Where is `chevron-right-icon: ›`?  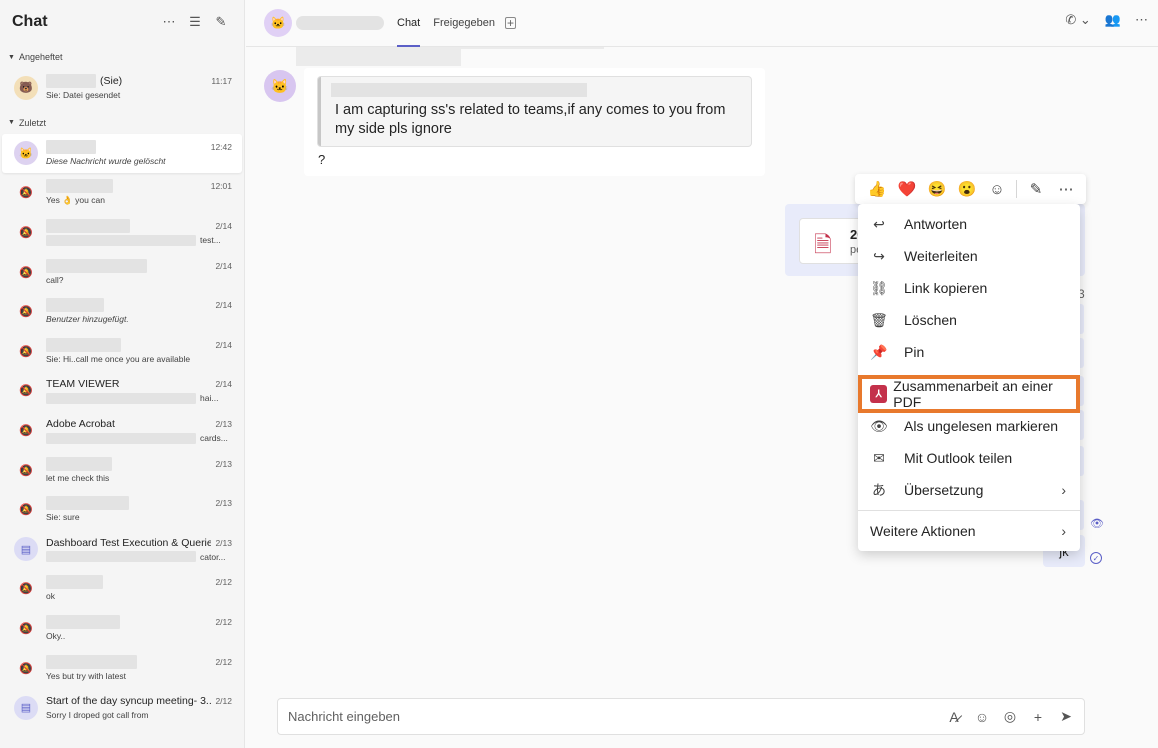 chevron-right-icon: › is located at coordinates (1063, 531).